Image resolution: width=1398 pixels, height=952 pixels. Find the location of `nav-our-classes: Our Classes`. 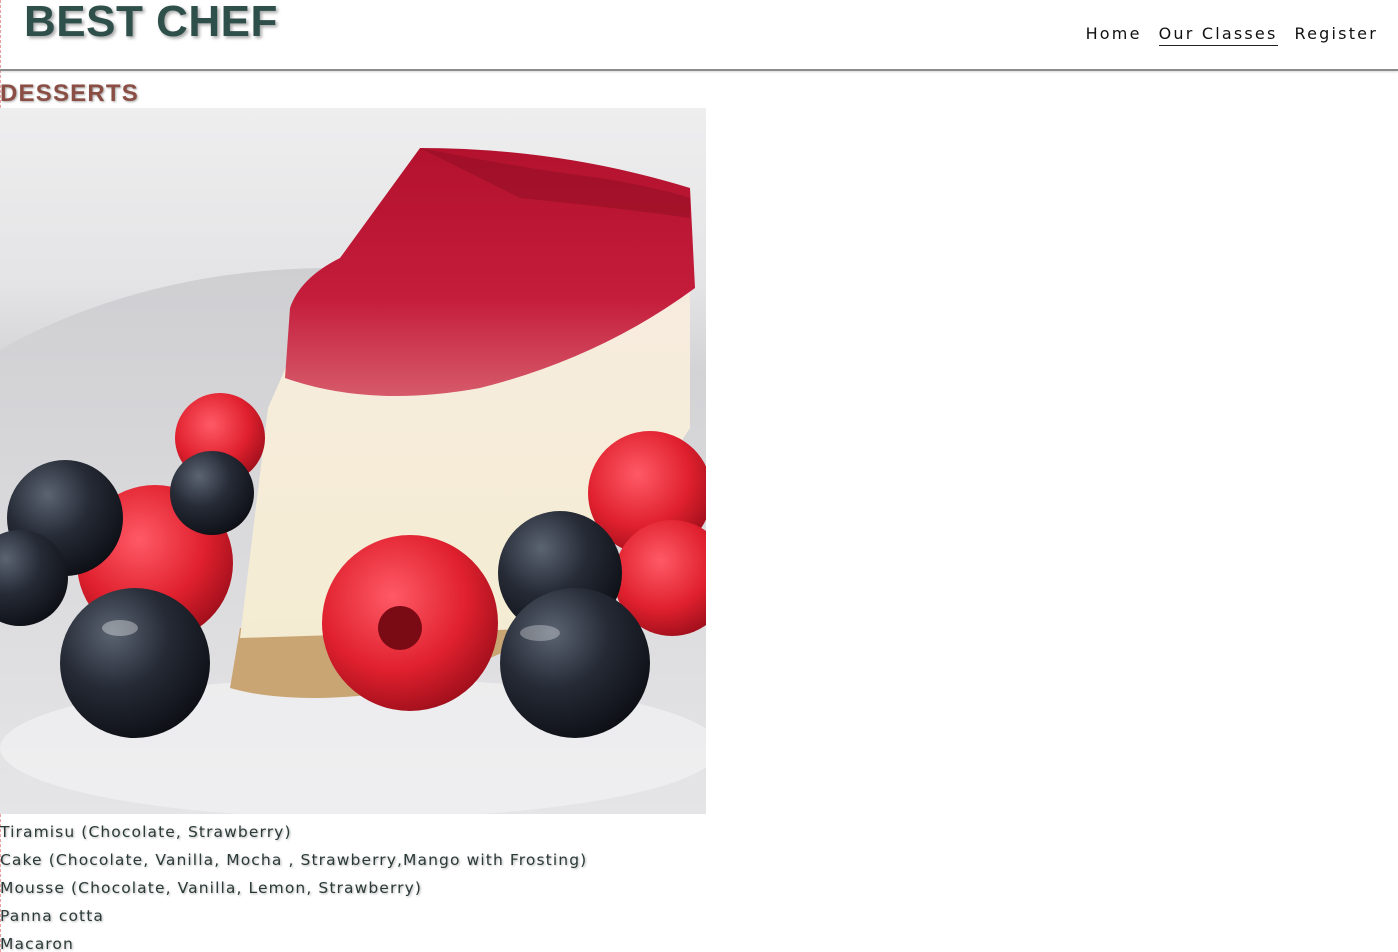

nav-our-classes: Our Classes is located at coordinates (1218, 35).